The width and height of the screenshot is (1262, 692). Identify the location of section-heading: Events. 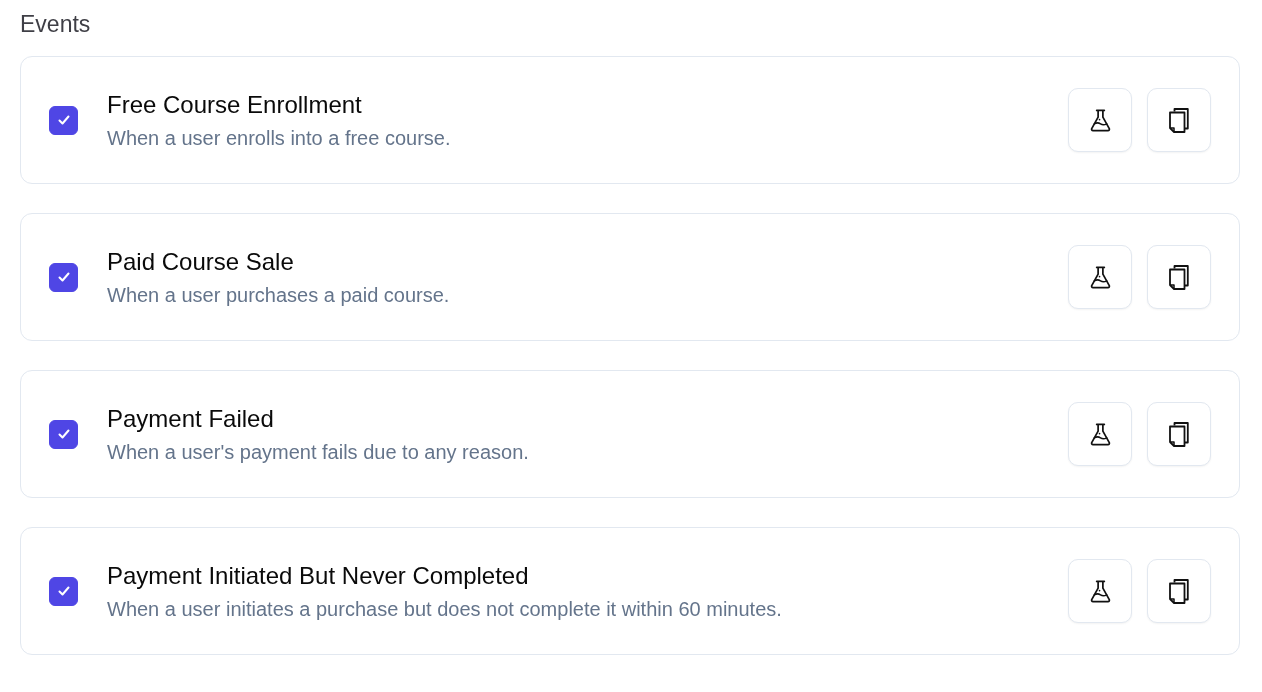
(56, 24).